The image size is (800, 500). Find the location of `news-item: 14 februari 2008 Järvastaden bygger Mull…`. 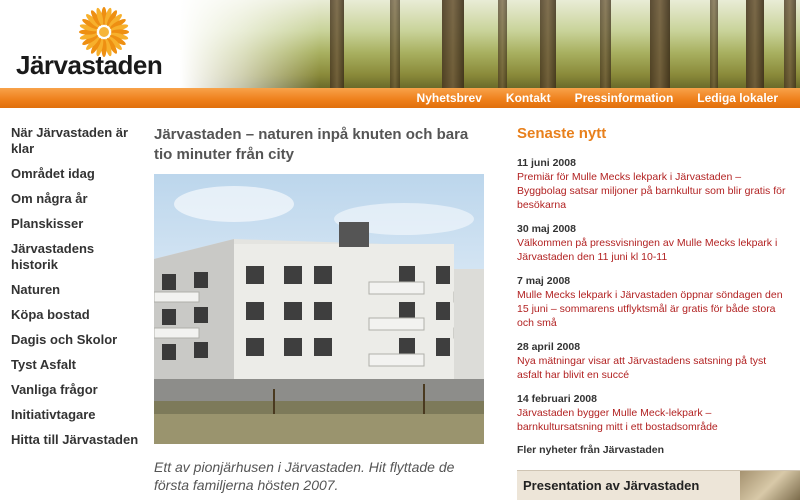

news-item: 14 februari 2008 Järvastaden bygger Mull… is located at coordinates (652, 413).